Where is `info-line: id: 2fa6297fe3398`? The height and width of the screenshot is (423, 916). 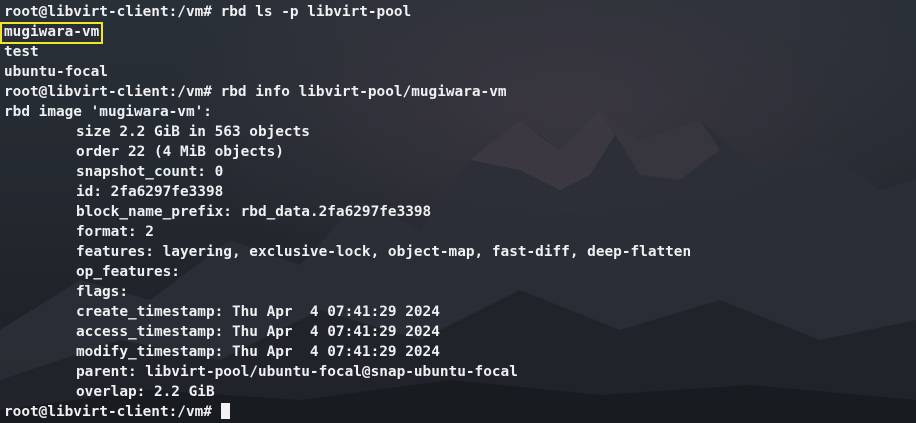 info-line: id: 2fa6297fe3398 is located at coordinates (150, 192).